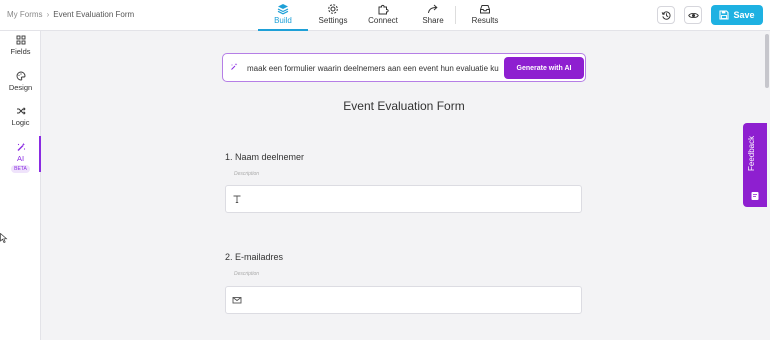  I want to click on nav-divider, so click(455, 15).